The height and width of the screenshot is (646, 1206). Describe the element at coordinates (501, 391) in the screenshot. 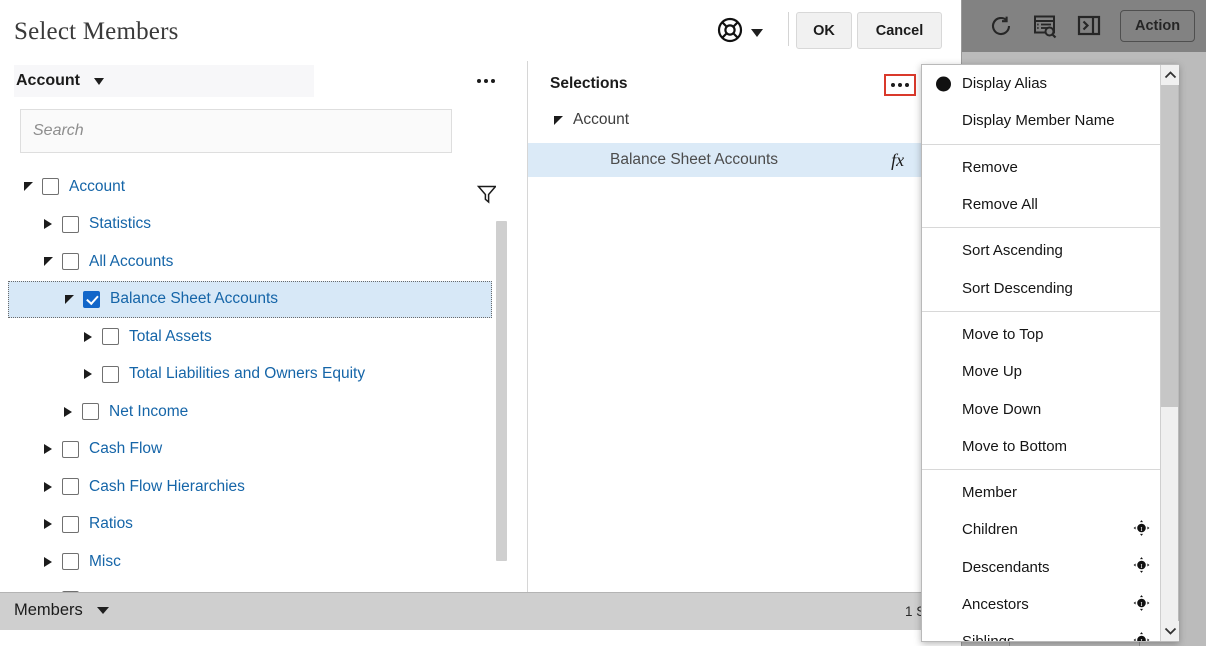

I see `tree-scrollbar-thumb` at that location.